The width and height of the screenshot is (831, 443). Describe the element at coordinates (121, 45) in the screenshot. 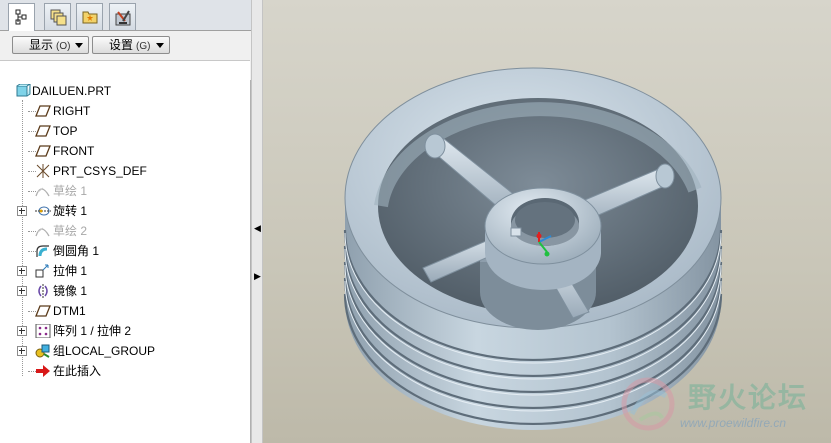

I see `settings-dropdown-label: 设置` at that location.